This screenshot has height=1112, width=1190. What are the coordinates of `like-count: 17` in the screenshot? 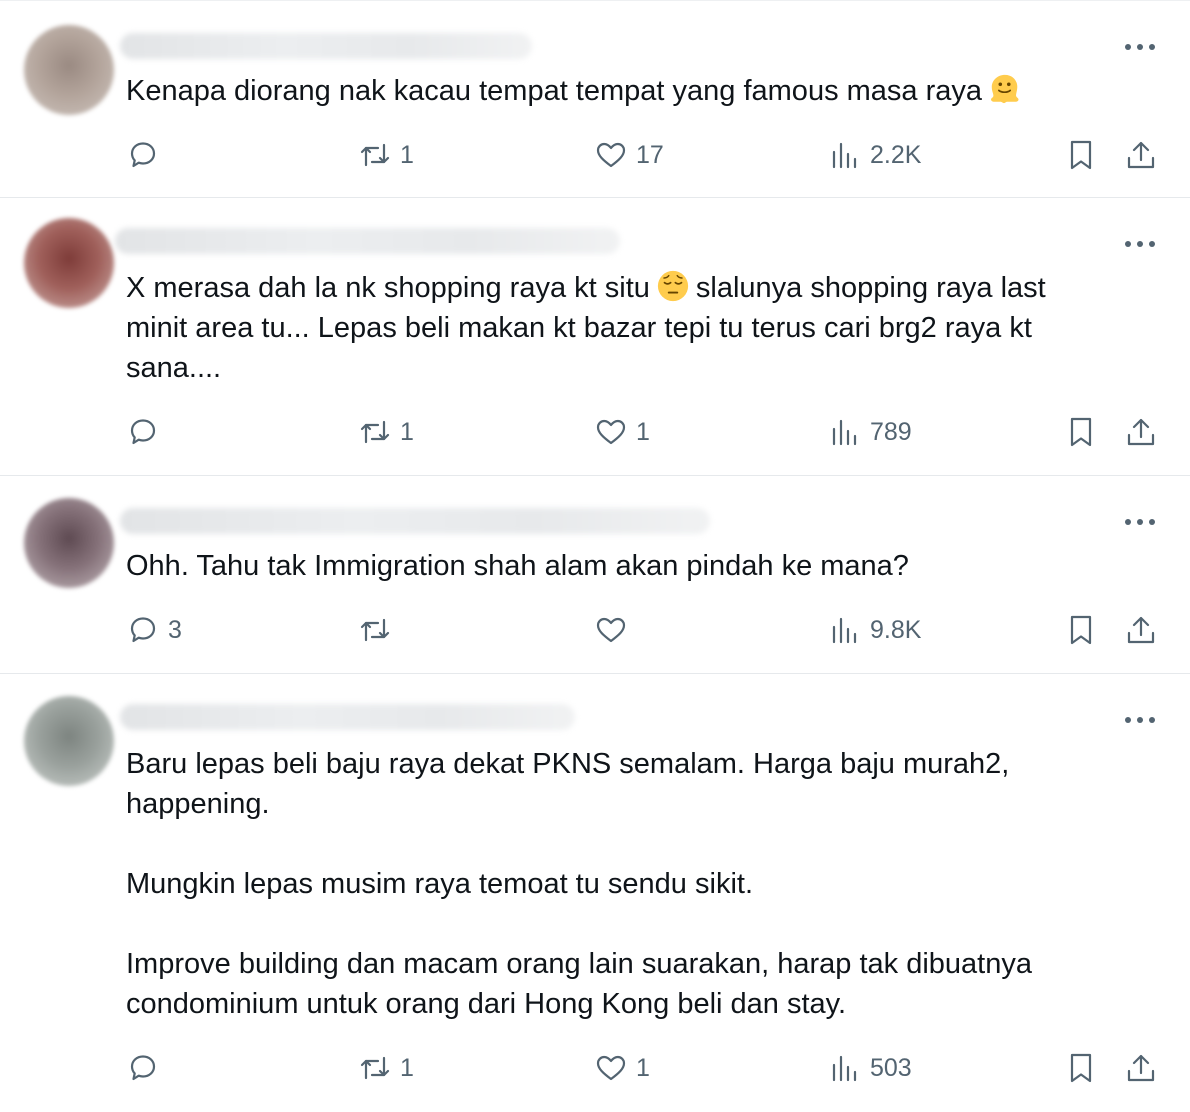 It's located at (650, 154).